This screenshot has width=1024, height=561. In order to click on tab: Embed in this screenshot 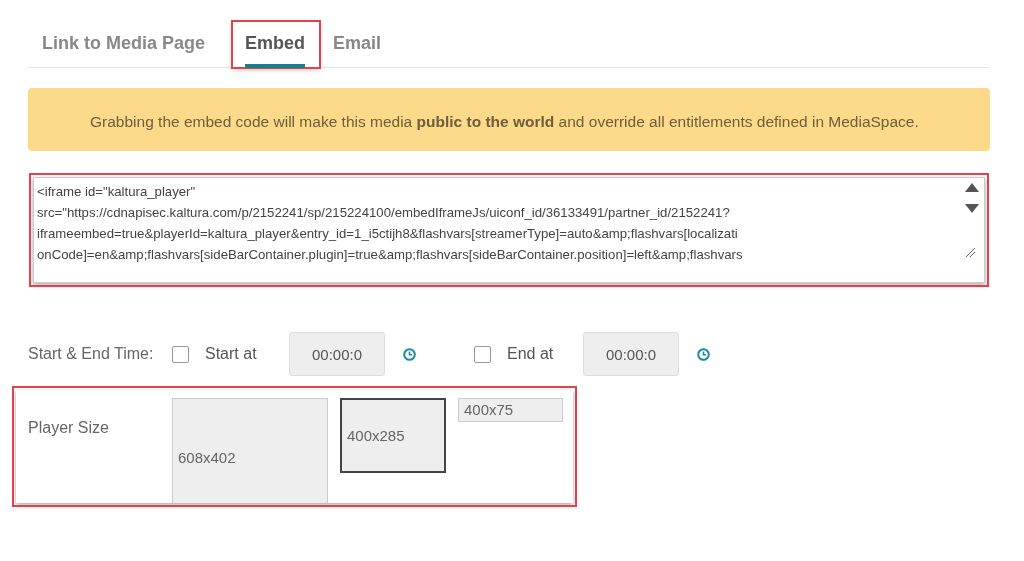, I will do `click(276, 44)`.